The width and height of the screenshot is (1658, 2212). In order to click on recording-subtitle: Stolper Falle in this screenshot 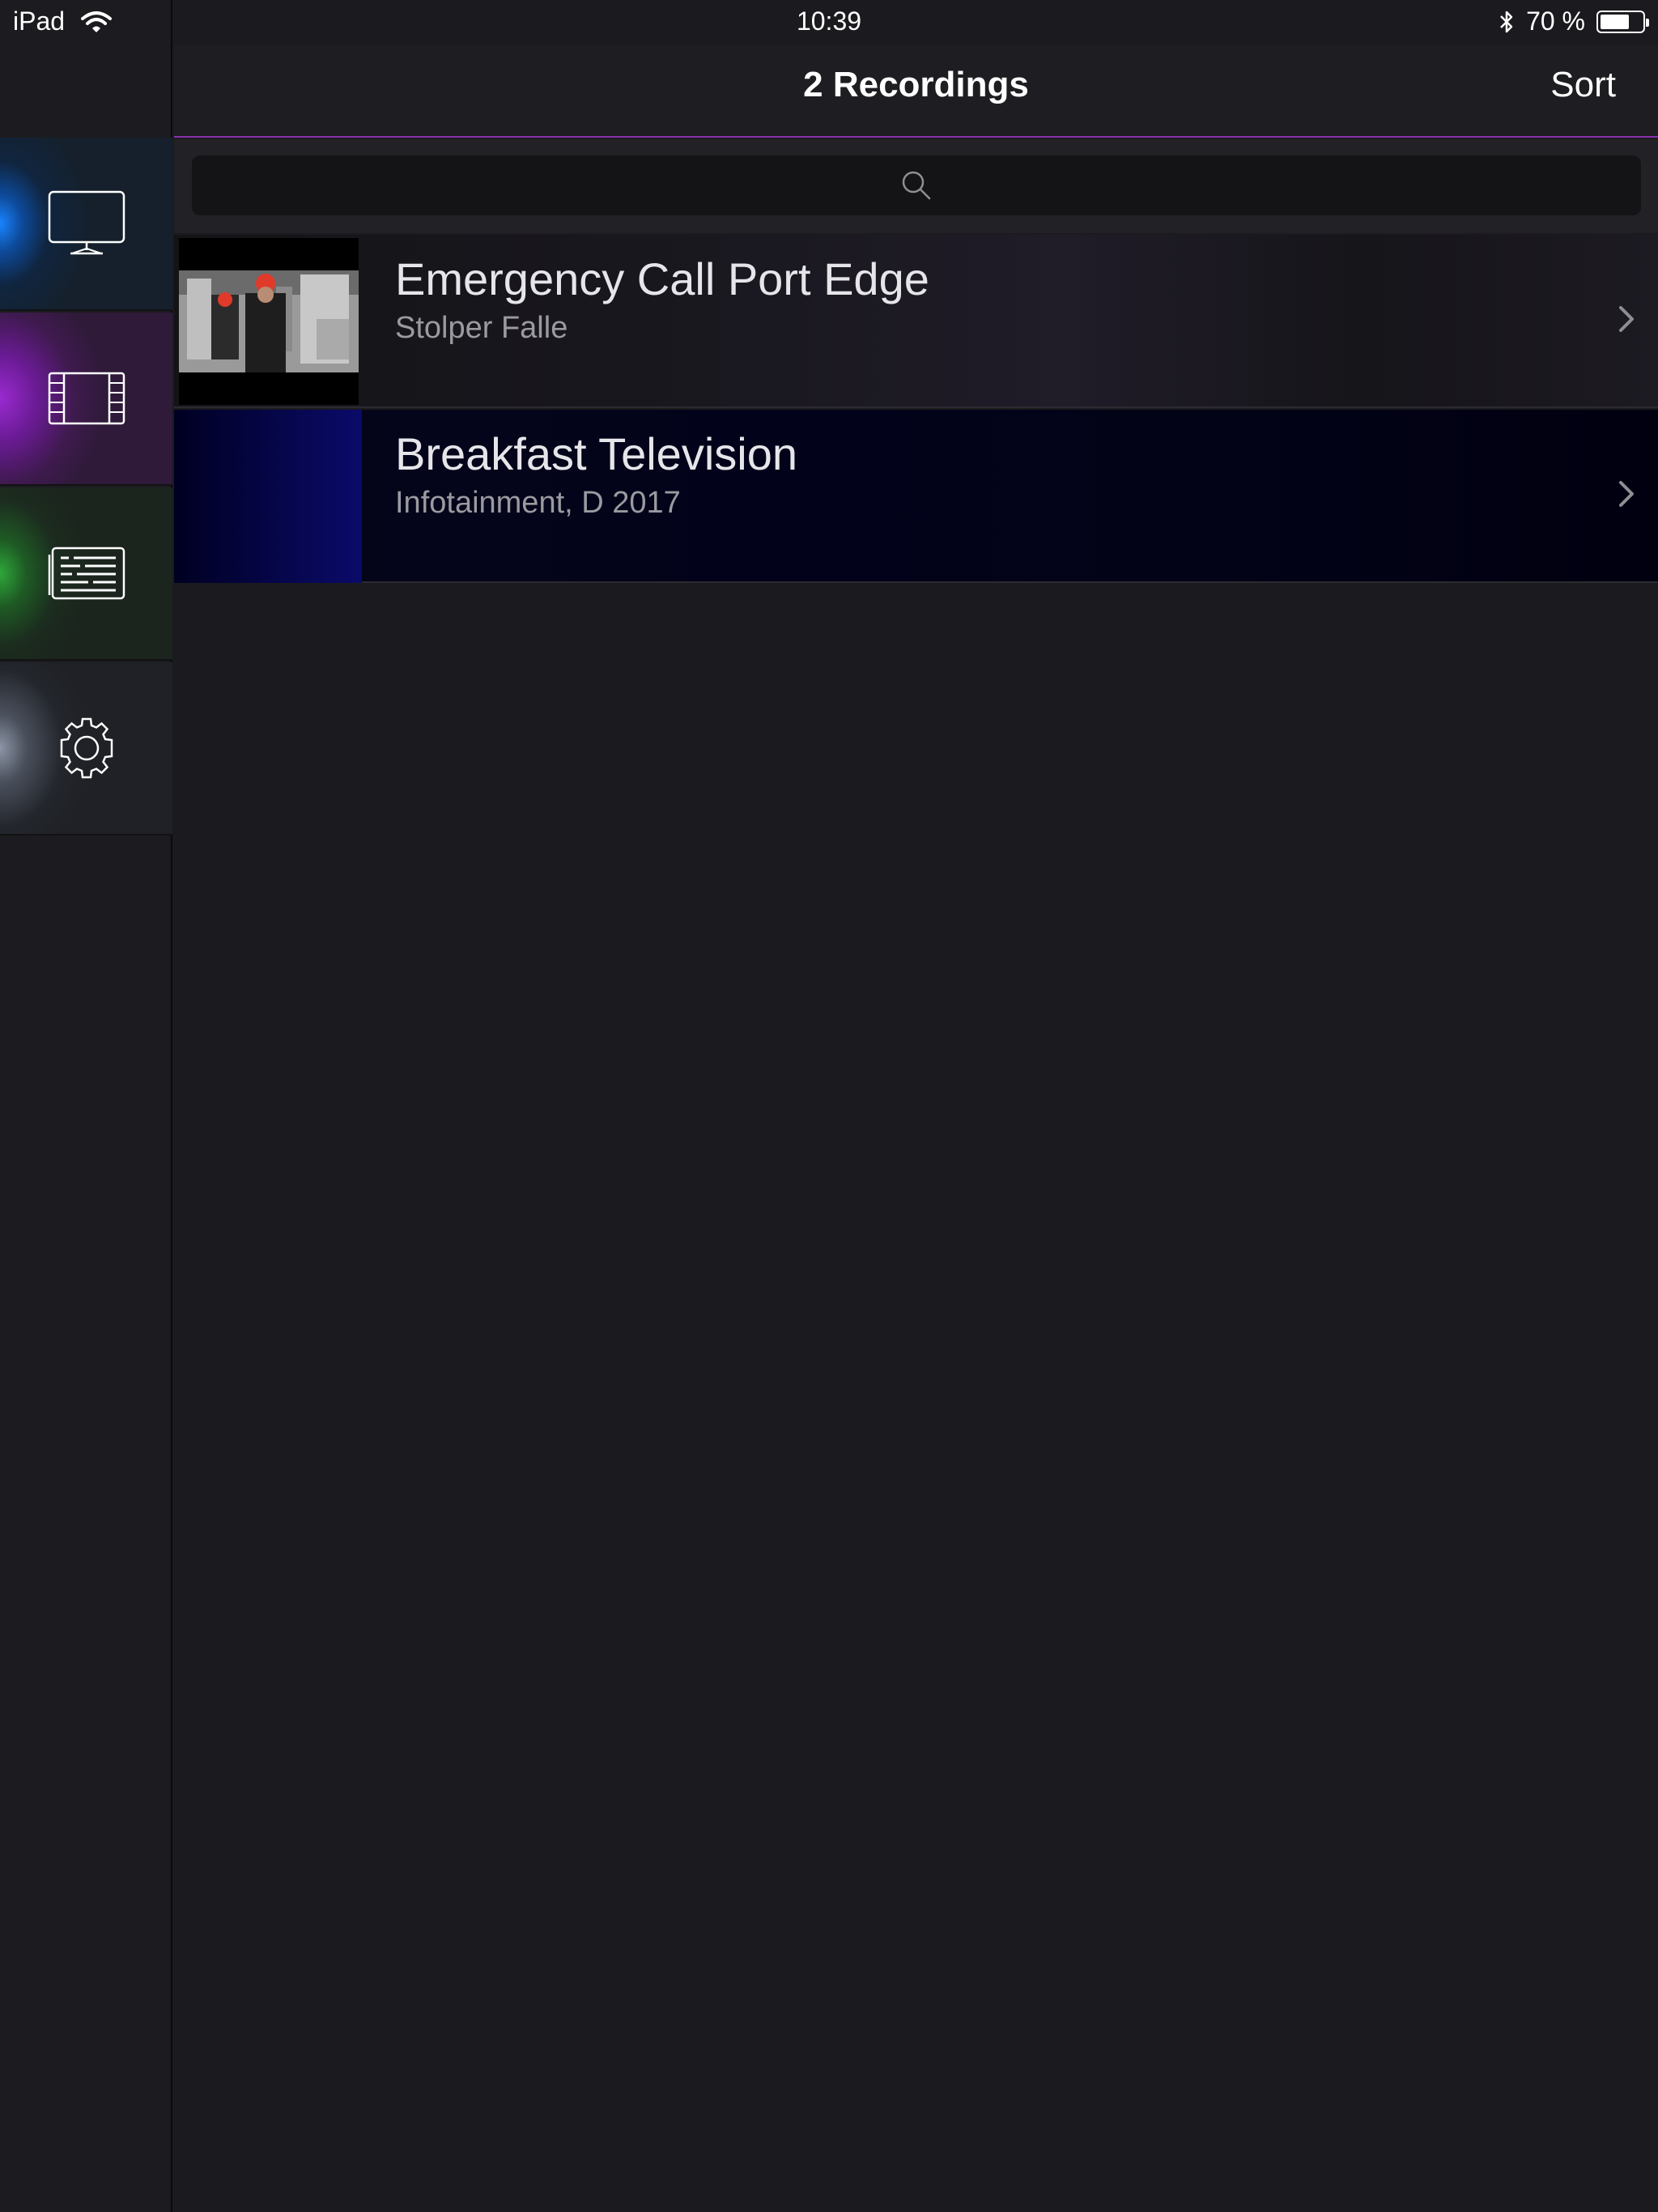, I will do `click(481, 328)`.